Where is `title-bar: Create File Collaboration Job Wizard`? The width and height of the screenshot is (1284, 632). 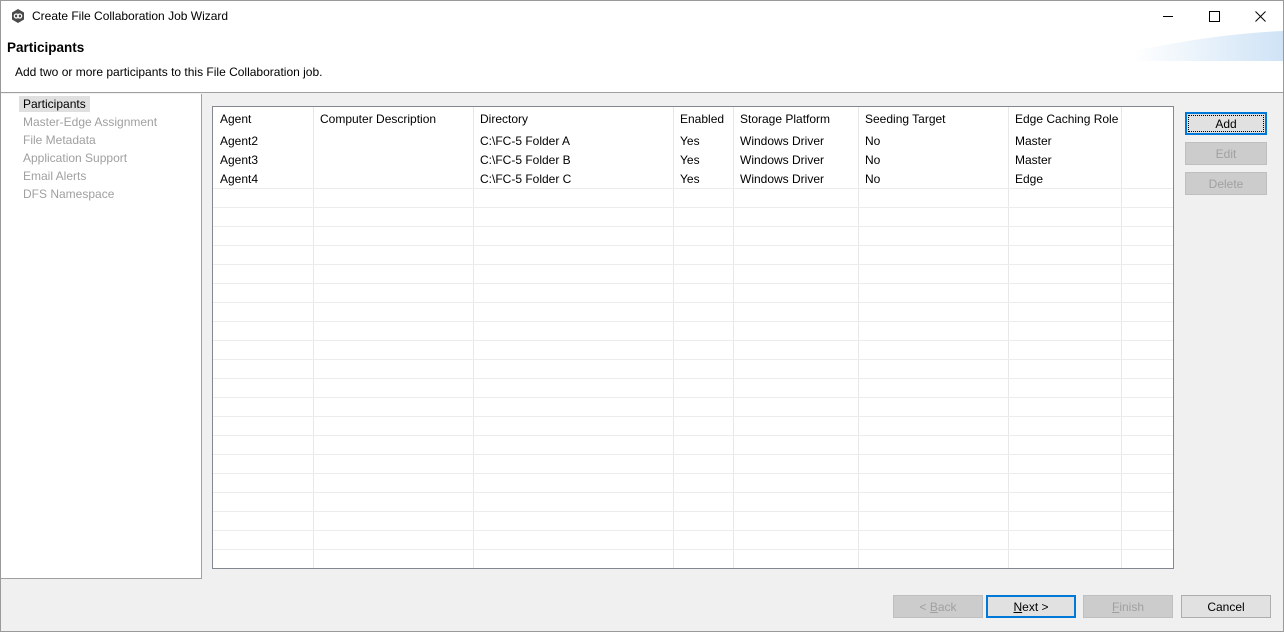
title-bar: Create File Collaboration Job Wizard is located at coordinates (642, 16).